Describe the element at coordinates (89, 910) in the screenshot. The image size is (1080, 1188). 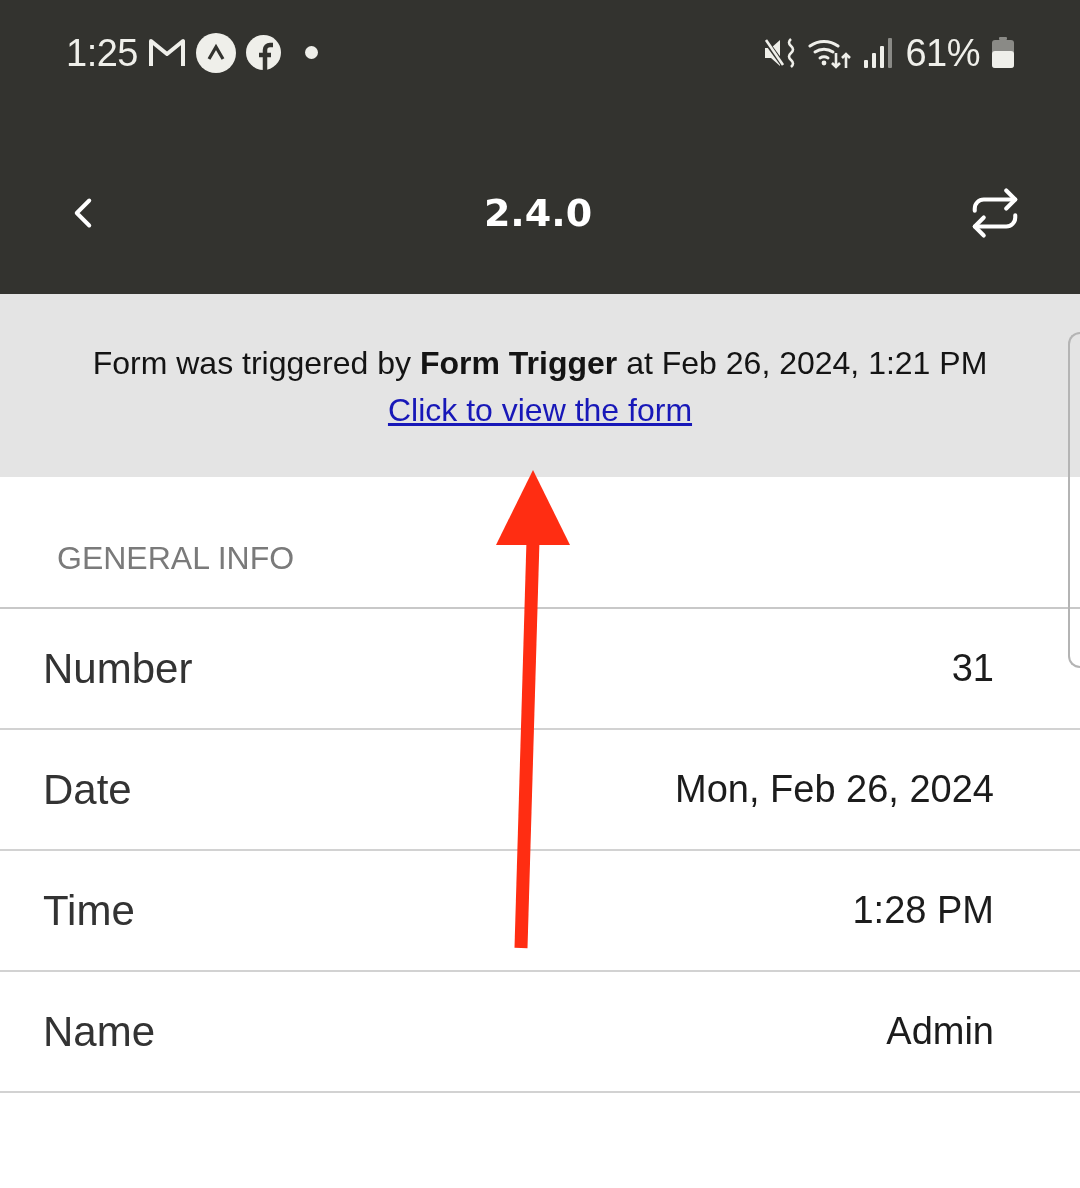
I see `field-label: Time` at that location.